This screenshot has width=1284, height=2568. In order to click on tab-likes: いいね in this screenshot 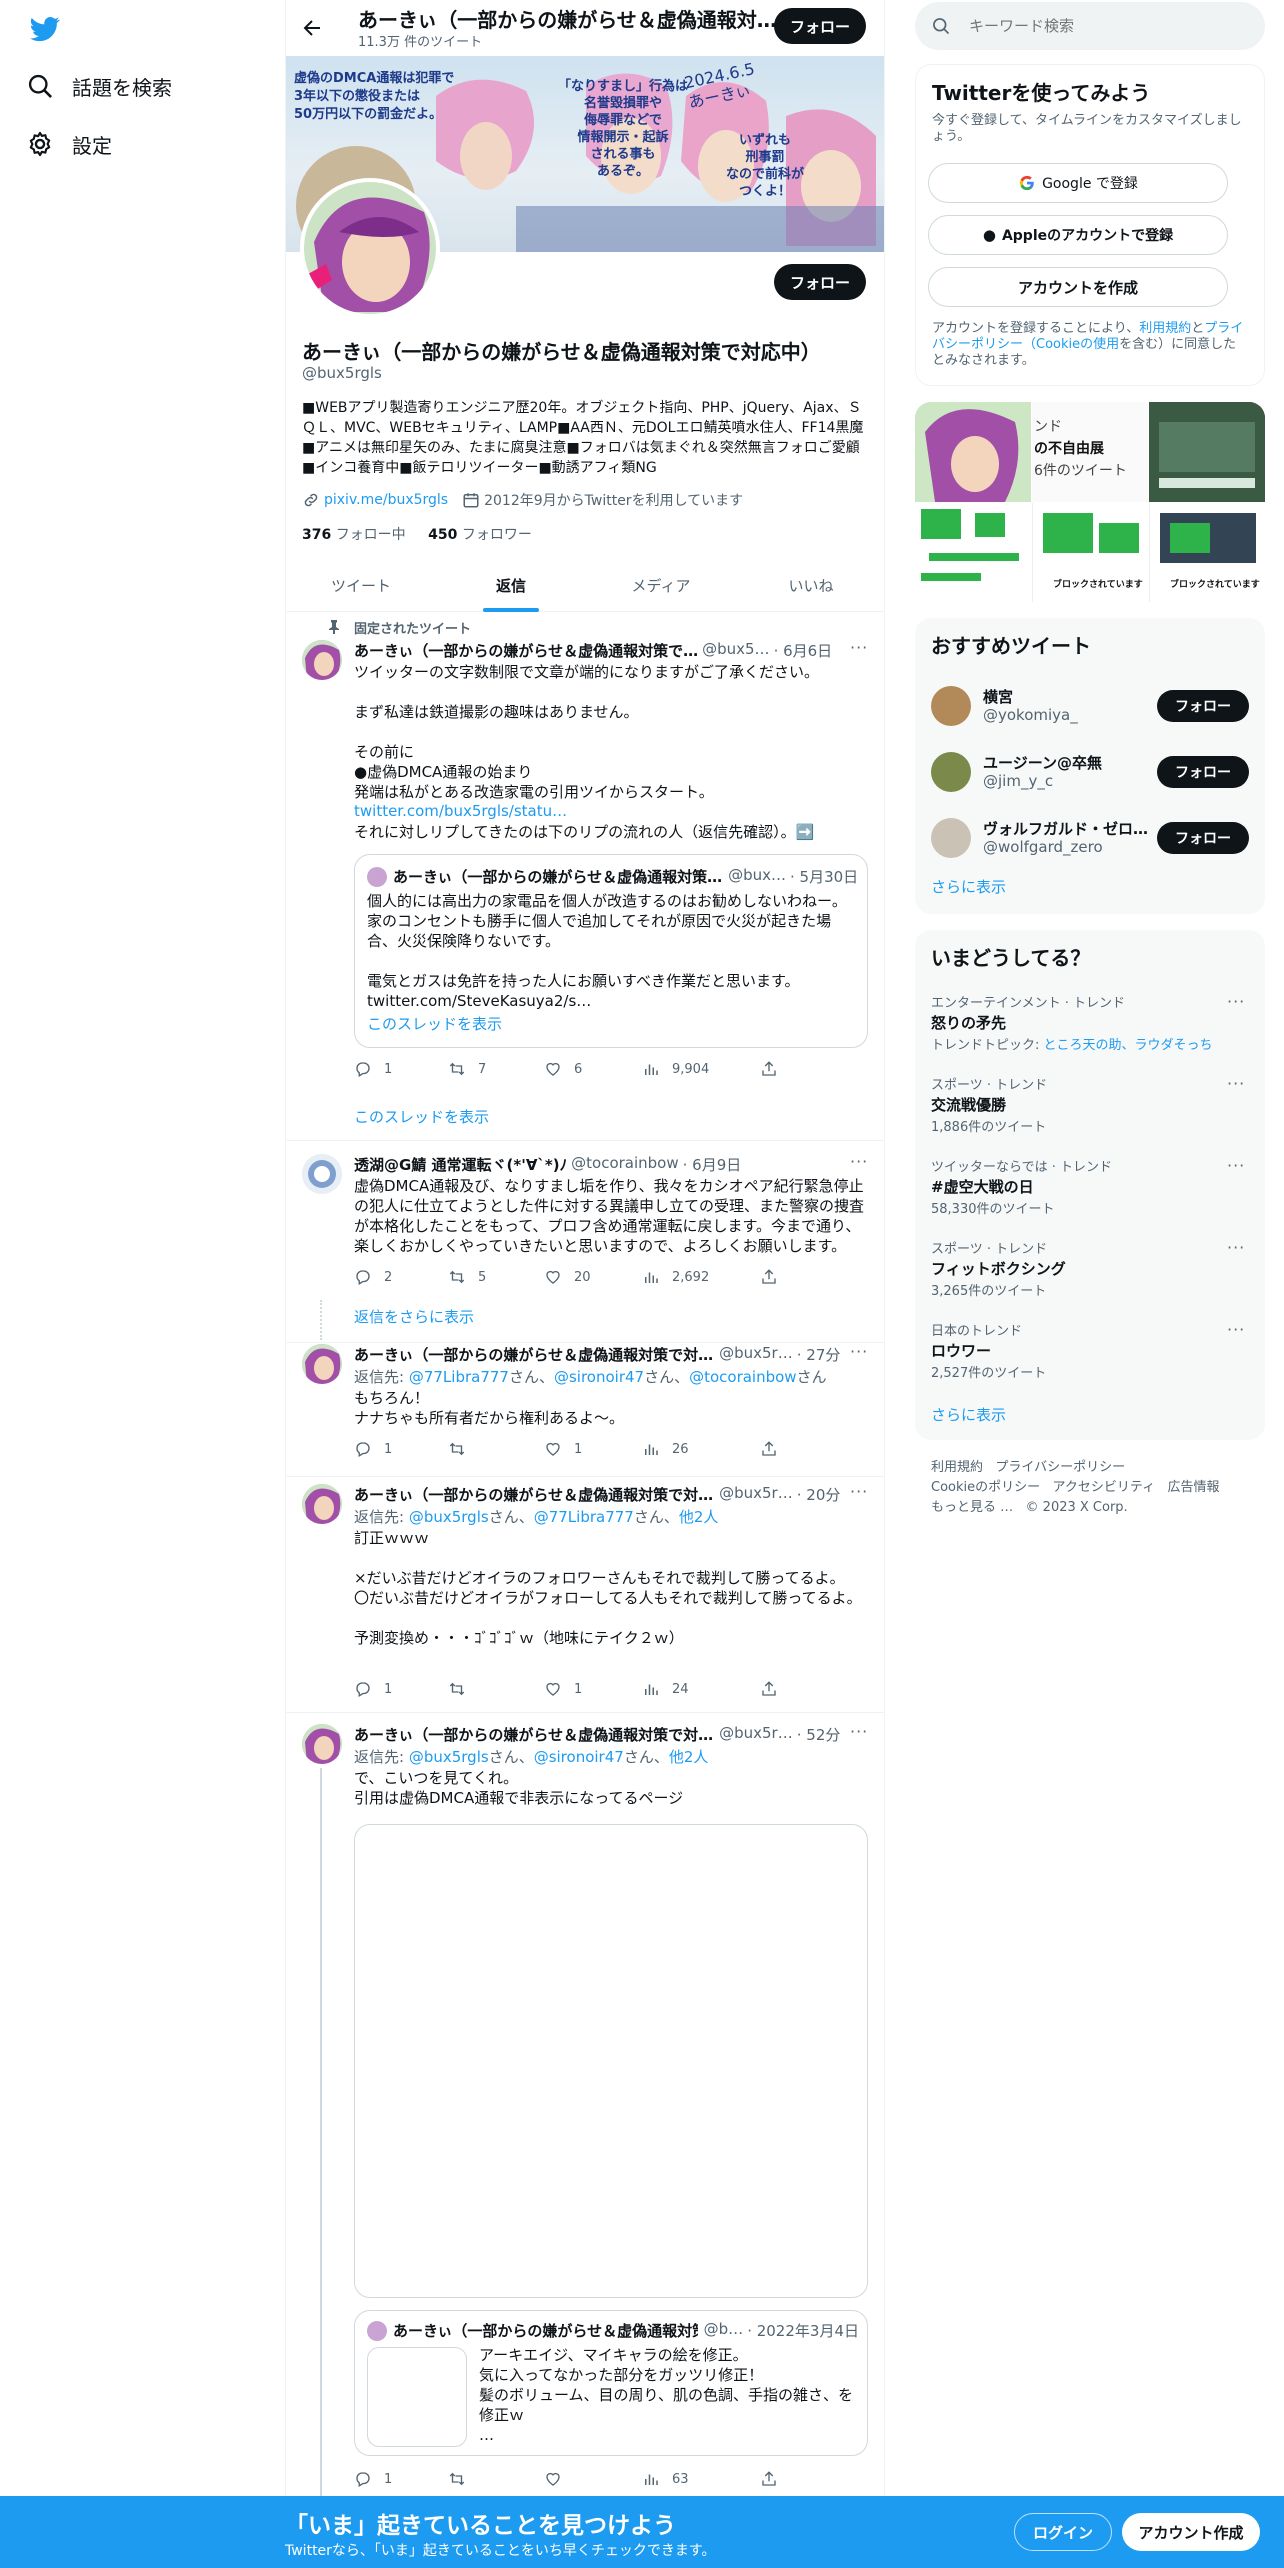, I will do `click(810, 585)`.